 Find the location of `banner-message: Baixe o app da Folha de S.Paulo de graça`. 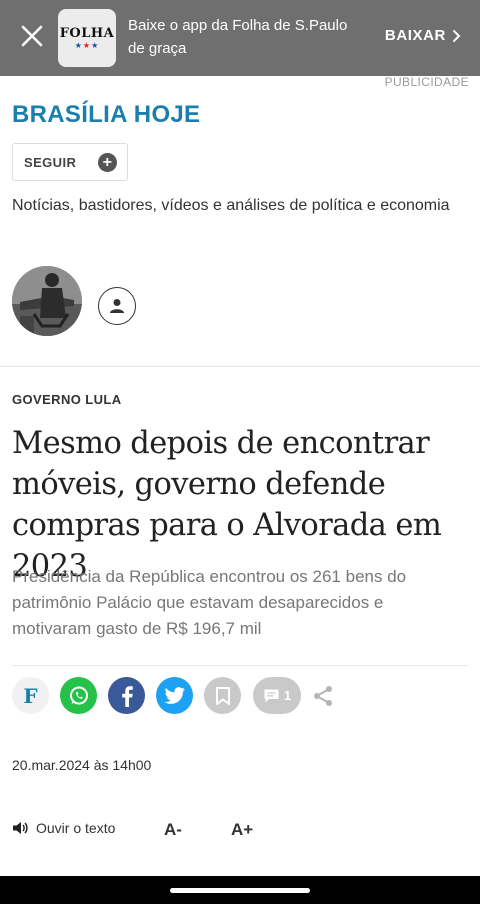

banner-message: Baixe o app da Folha de S.Paulo de graça is located at coordinates (238, 37).